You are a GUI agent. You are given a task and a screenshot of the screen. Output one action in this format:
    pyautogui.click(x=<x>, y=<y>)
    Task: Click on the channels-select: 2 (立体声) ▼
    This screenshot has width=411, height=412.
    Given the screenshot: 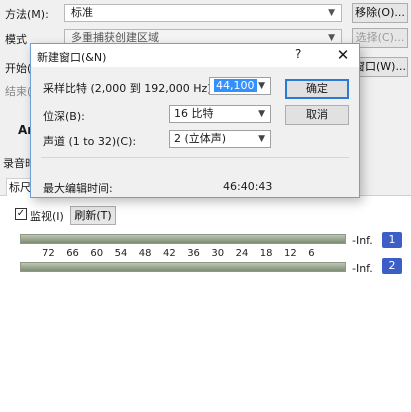 What is the action you would take?
    pyautogui.click(x=220, y=139)
    